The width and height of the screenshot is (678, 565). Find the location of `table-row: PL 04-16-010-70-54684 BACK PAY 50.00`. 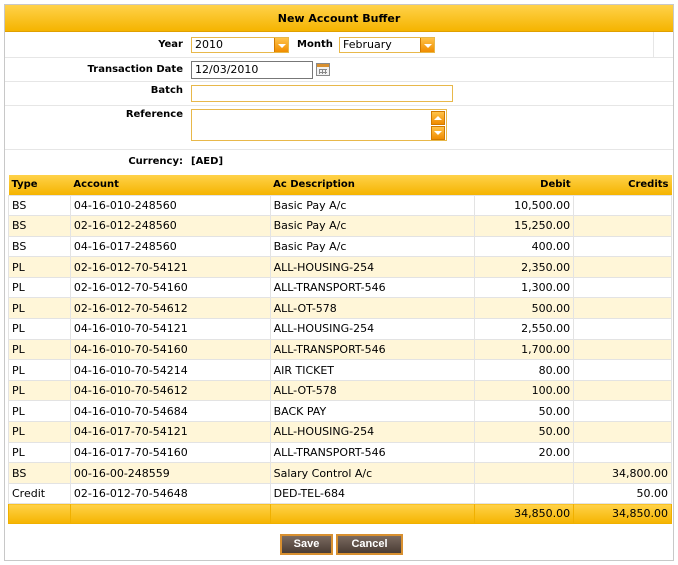

table-row: PL 04-16-010-70-54684 BACK PAY 50.00 is located at coordinates (340, 411).